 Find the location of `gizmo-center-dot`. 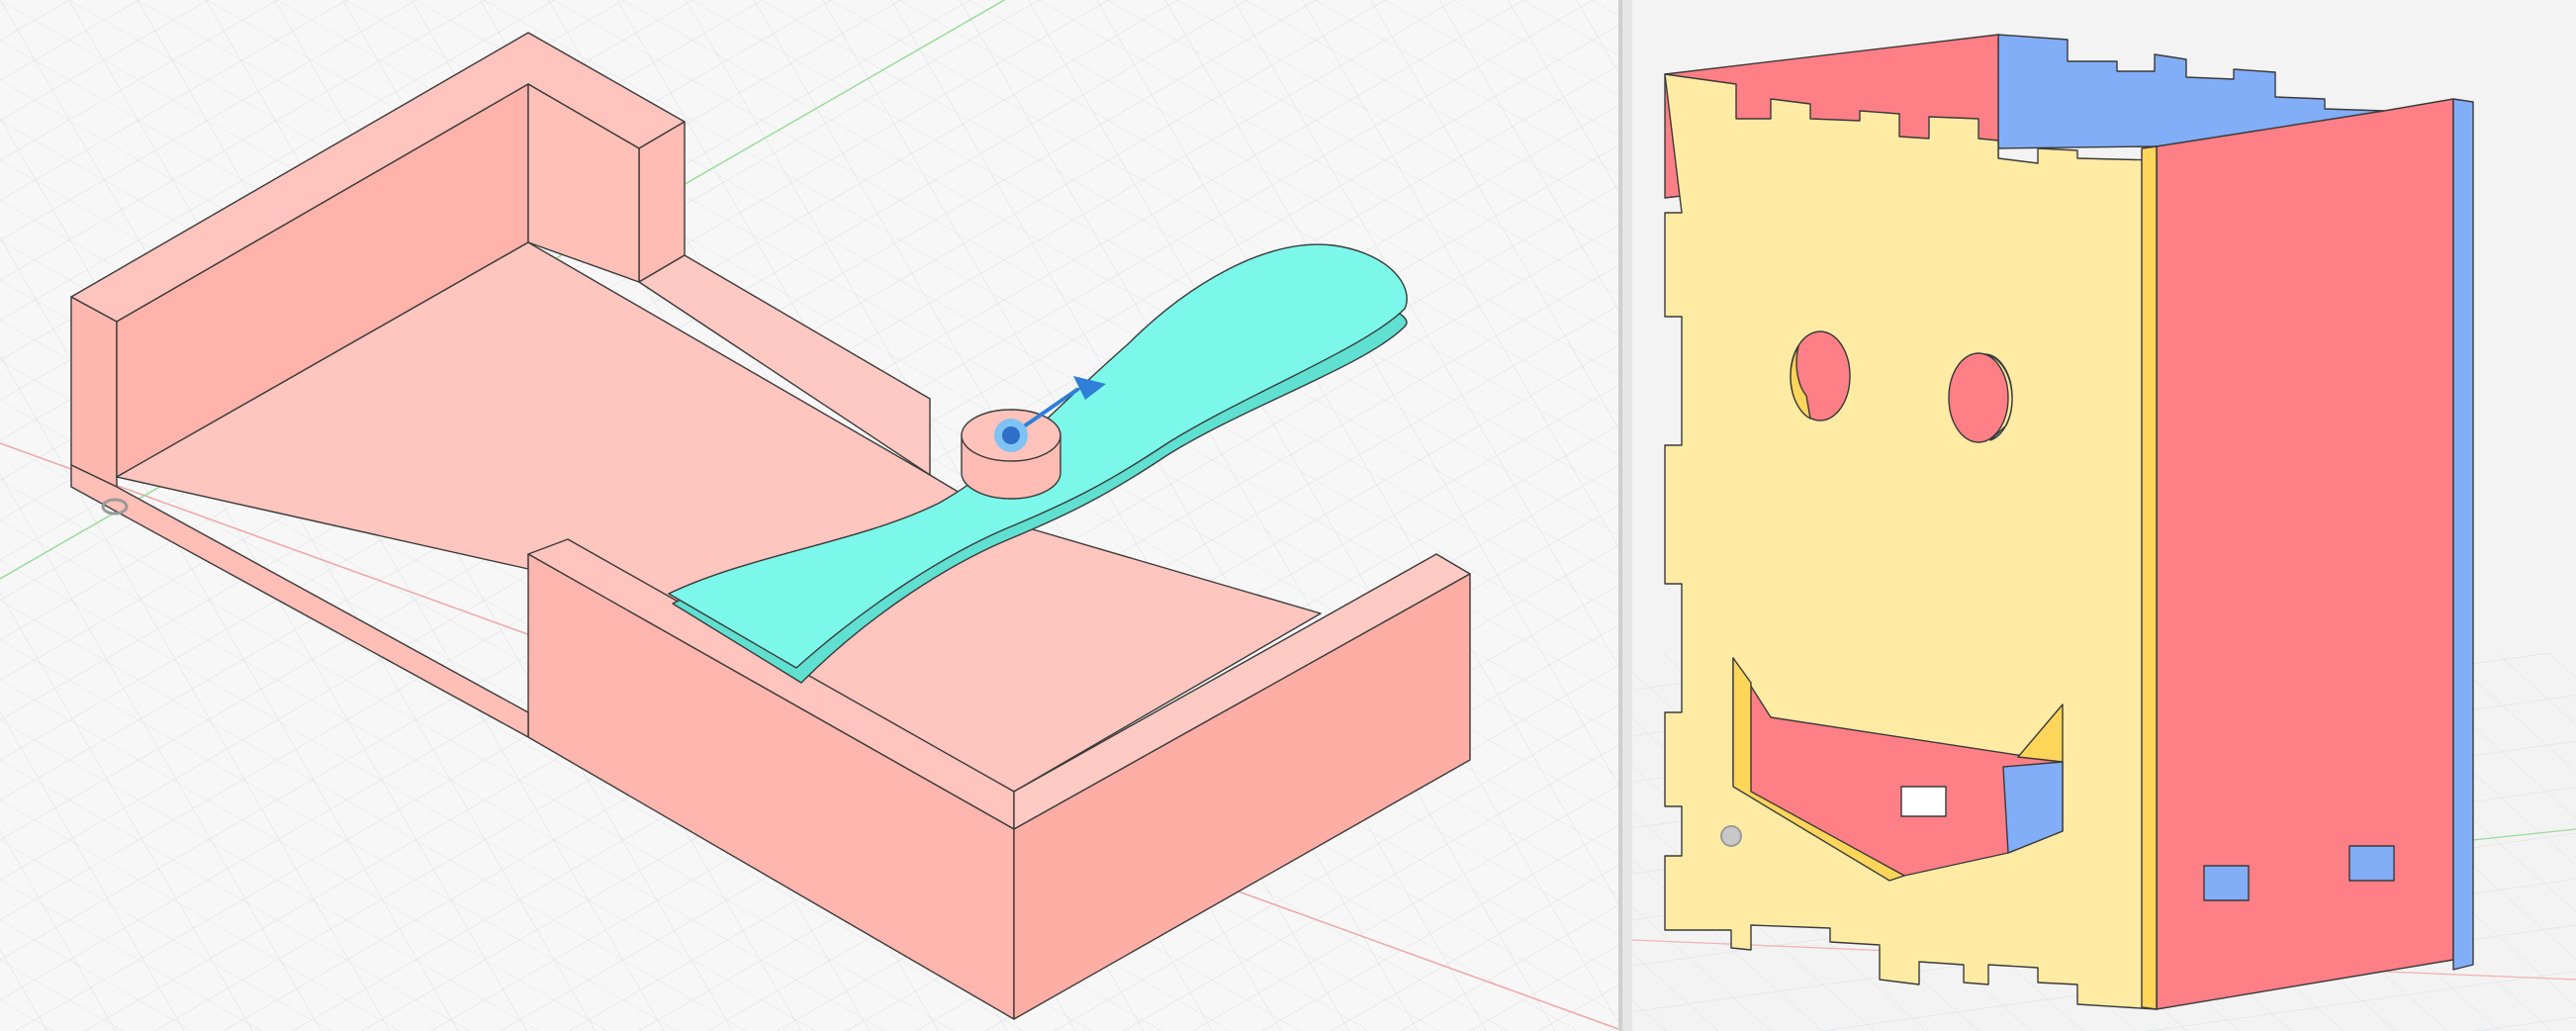

gizmo-center-dot is located at coordinates (1011, 435).